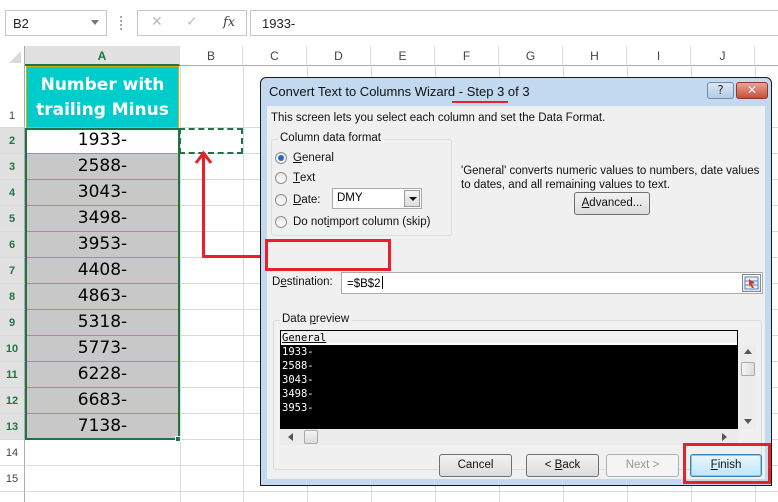 Image resolution: width=778 pixels, height=502 pixels. I want to click on cancel-icon: ✕, so click(157, 22).